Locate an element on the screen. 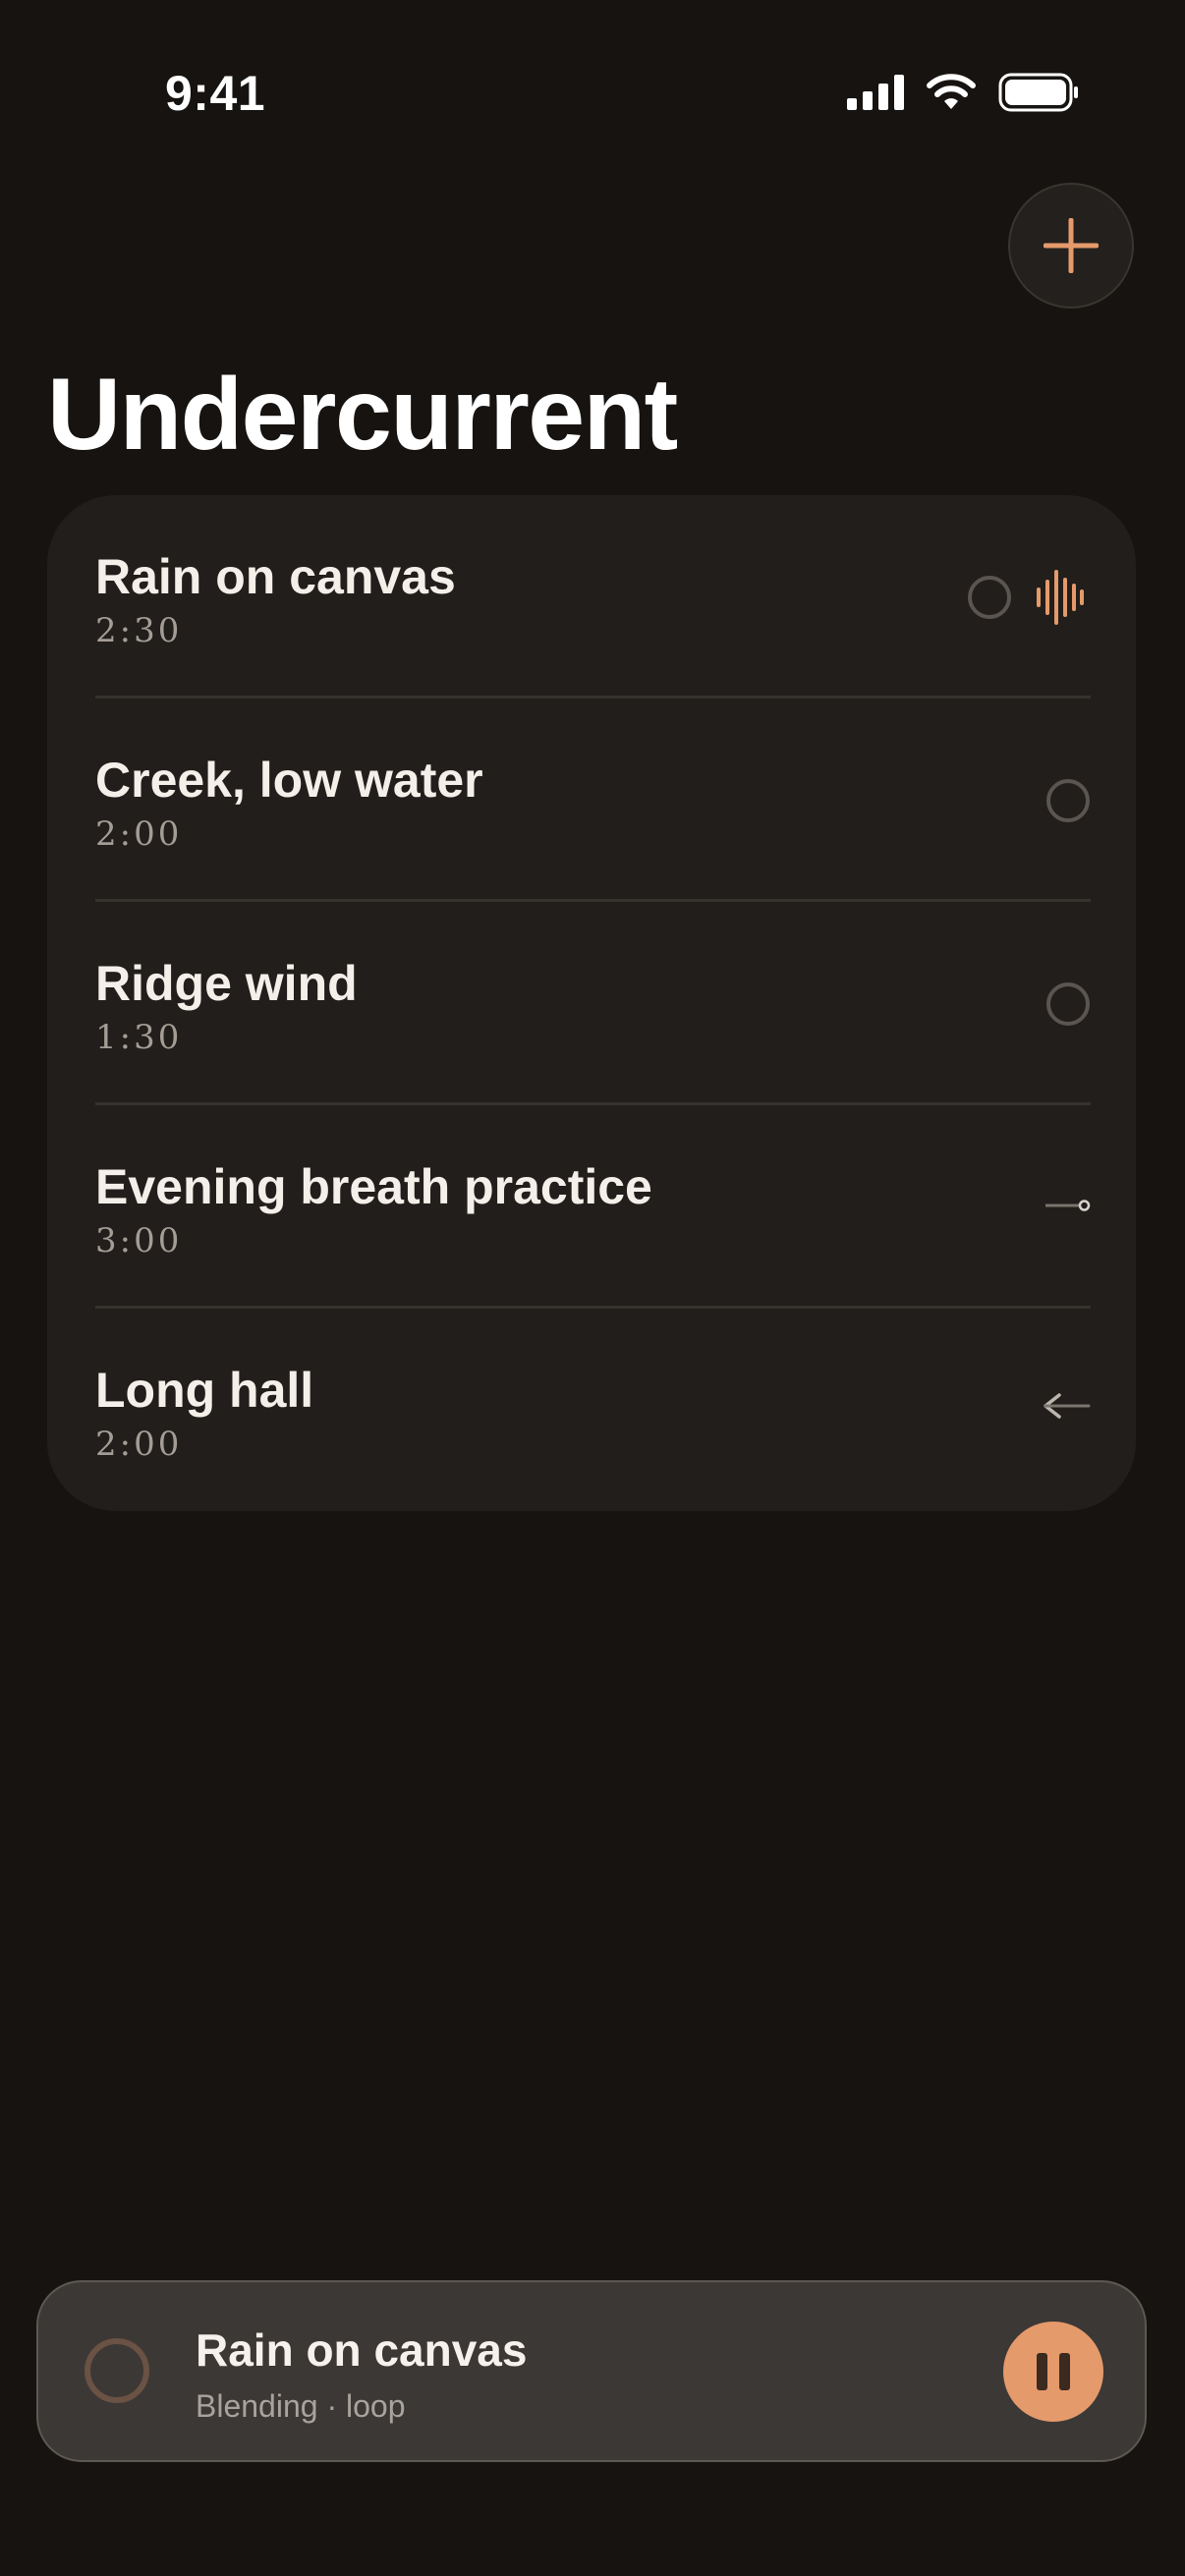 This screenshot has width=1185, height=2576. sound-item-ridge-wind: Ridge wind 1:30 is located at coordinates (592, 1003).